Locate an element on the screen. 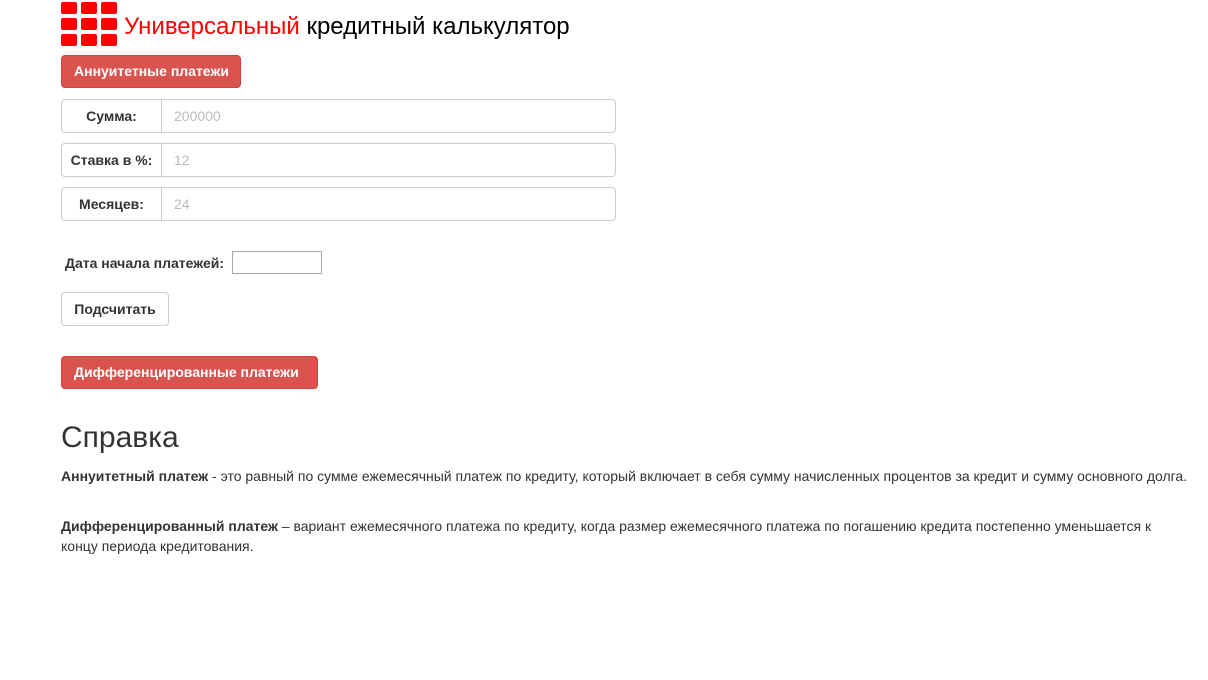 The width and height of the screenshot is (1208, 680). months-input is located at coordinates (388, 204).